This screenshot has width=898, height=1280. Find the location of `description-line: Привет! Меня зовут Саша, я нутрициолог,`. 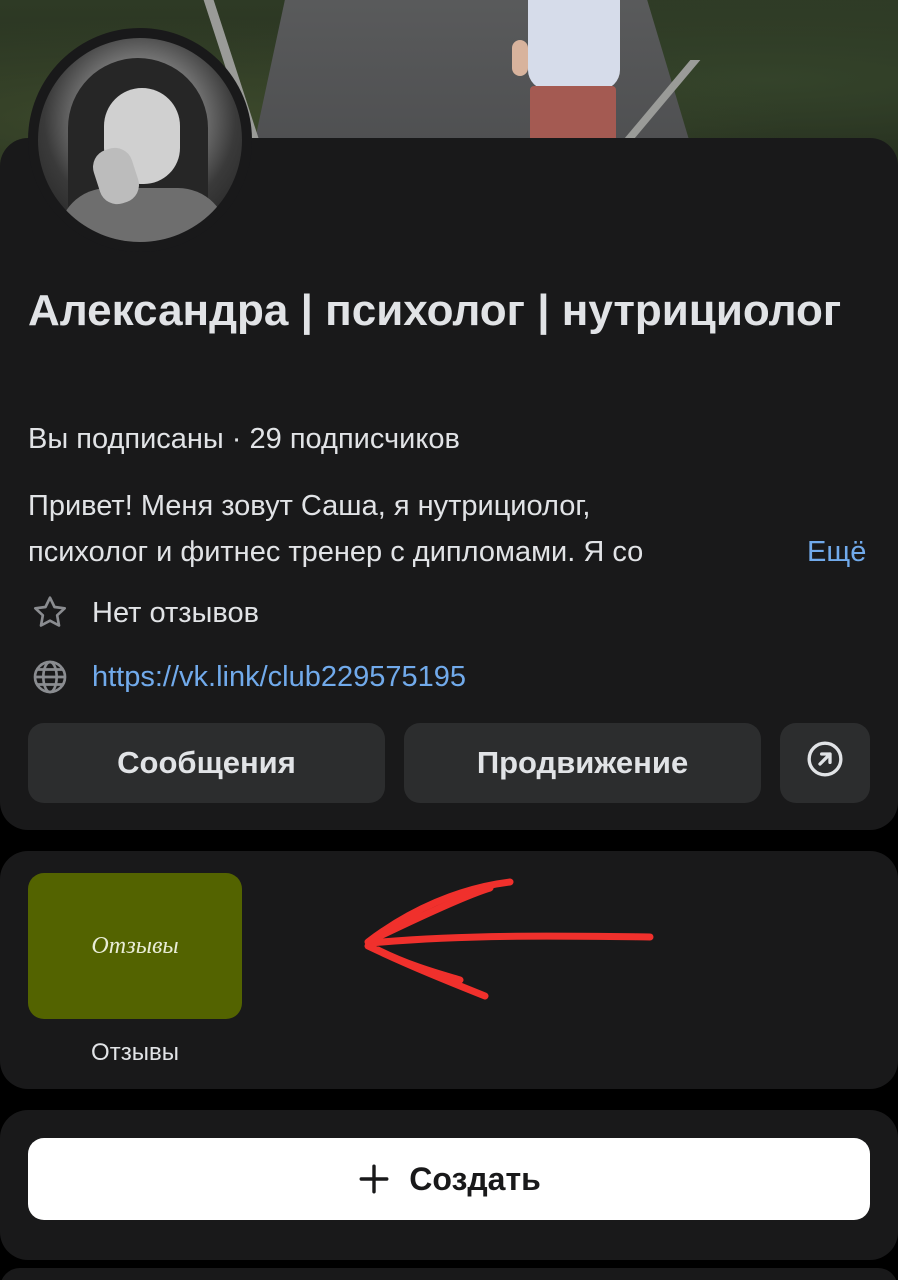

description-line: Привет! Меня зовут Саша, я нутрициолог, is located at coordinates (309, 506).